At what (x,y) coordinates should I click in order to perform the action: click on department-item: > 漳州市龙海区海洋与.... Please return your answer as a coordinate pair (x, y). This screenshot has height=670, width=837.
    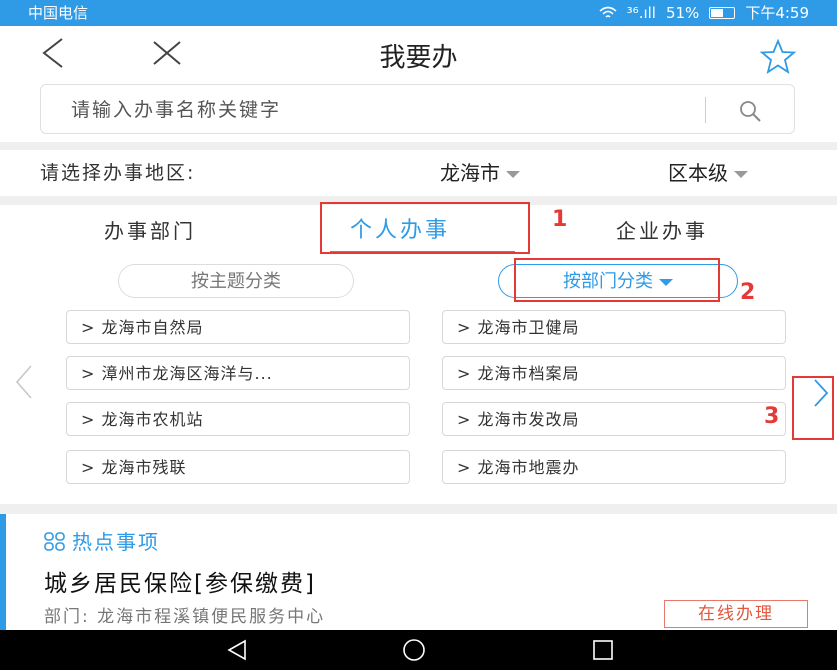
    Looking at the image, I should click on (238, 373).